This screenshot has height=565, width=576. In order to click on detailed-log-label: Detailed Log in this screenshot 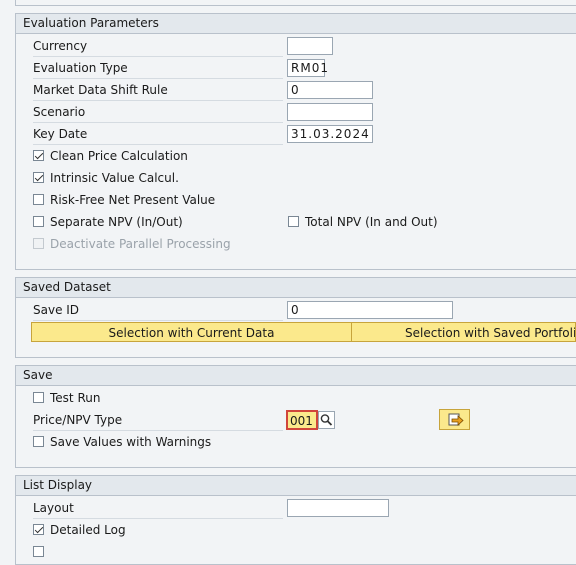, I will do `click(88, 530)`.